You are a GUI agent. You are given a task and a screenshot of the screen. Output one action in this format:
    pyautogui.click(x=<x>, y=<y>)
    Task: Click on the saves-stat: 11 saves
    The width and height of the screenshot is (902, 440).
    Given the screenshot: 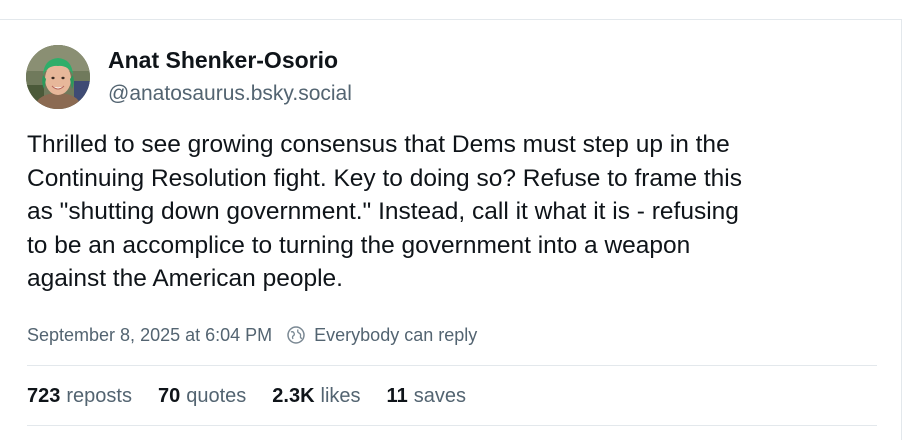 What is the action you would take?
    pyautogui.click(x=426, y=396)
    